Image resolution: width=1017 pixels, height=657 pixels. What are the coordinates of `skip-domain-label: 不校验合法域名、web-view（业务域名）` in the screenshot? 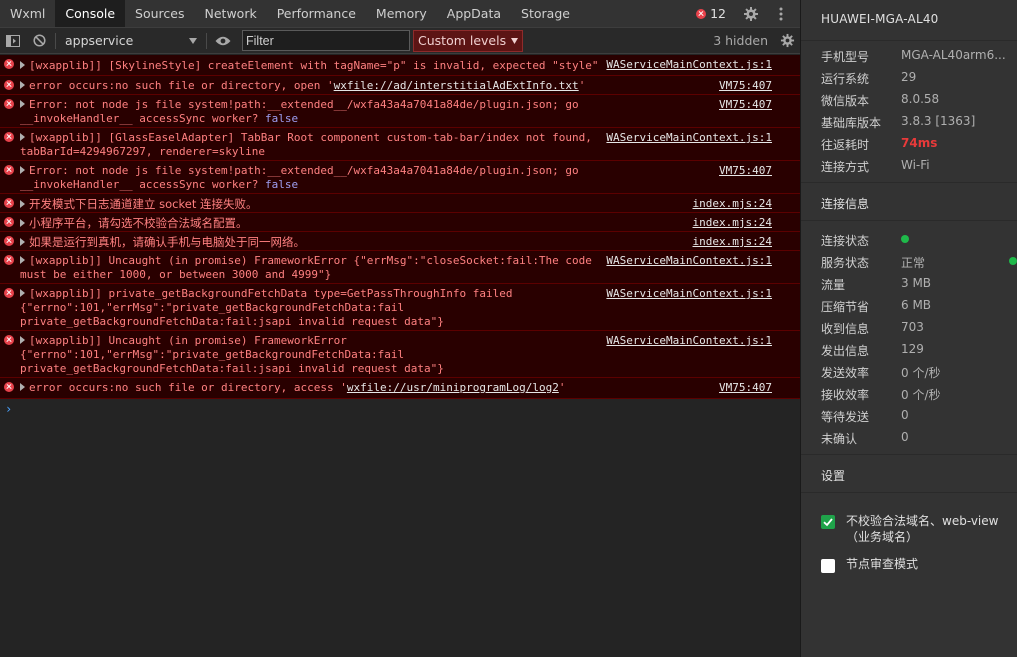 It's located at (922, 529).